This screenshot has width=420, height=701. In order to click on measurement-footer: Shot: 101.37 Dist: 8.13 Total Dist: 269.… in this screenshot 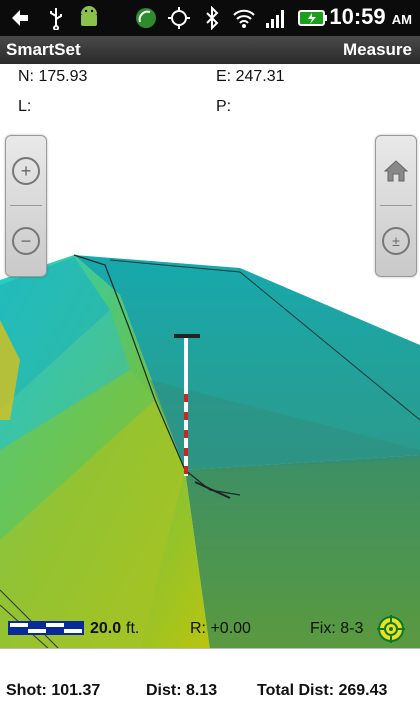, I will do `click(210, 674)`.